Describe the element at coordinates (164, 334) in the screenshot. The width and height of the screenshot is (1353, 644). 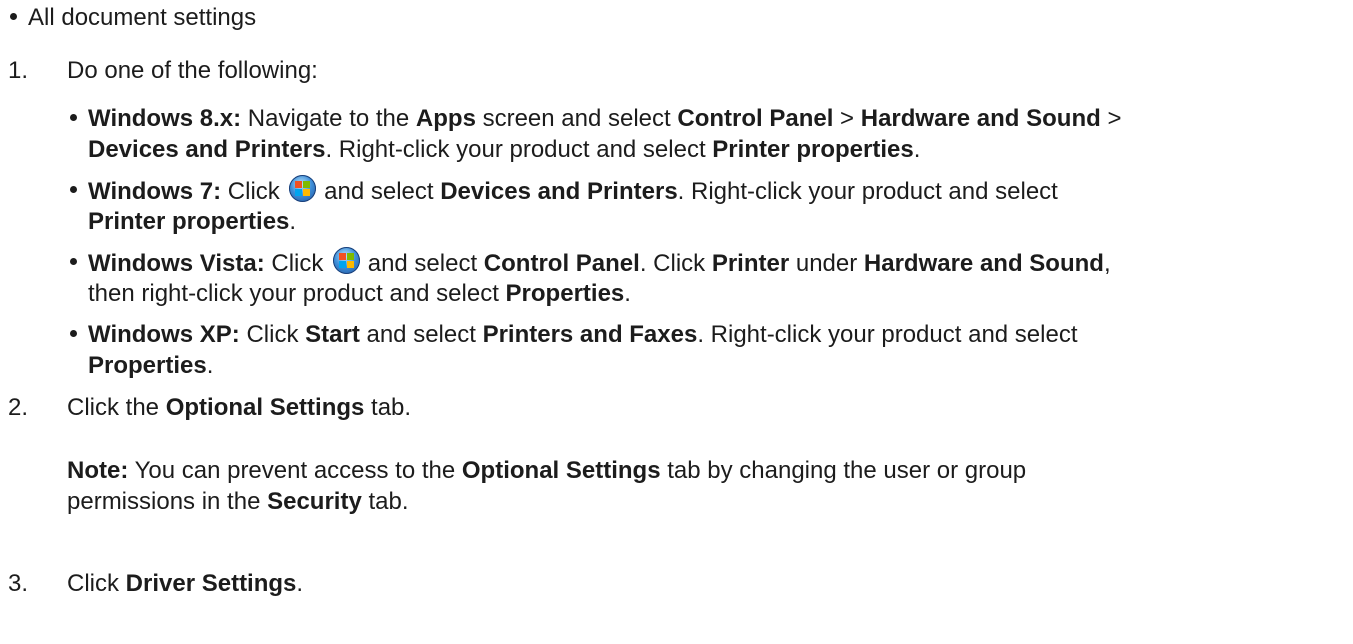
I see `os-label: Windows XP:` at that location.